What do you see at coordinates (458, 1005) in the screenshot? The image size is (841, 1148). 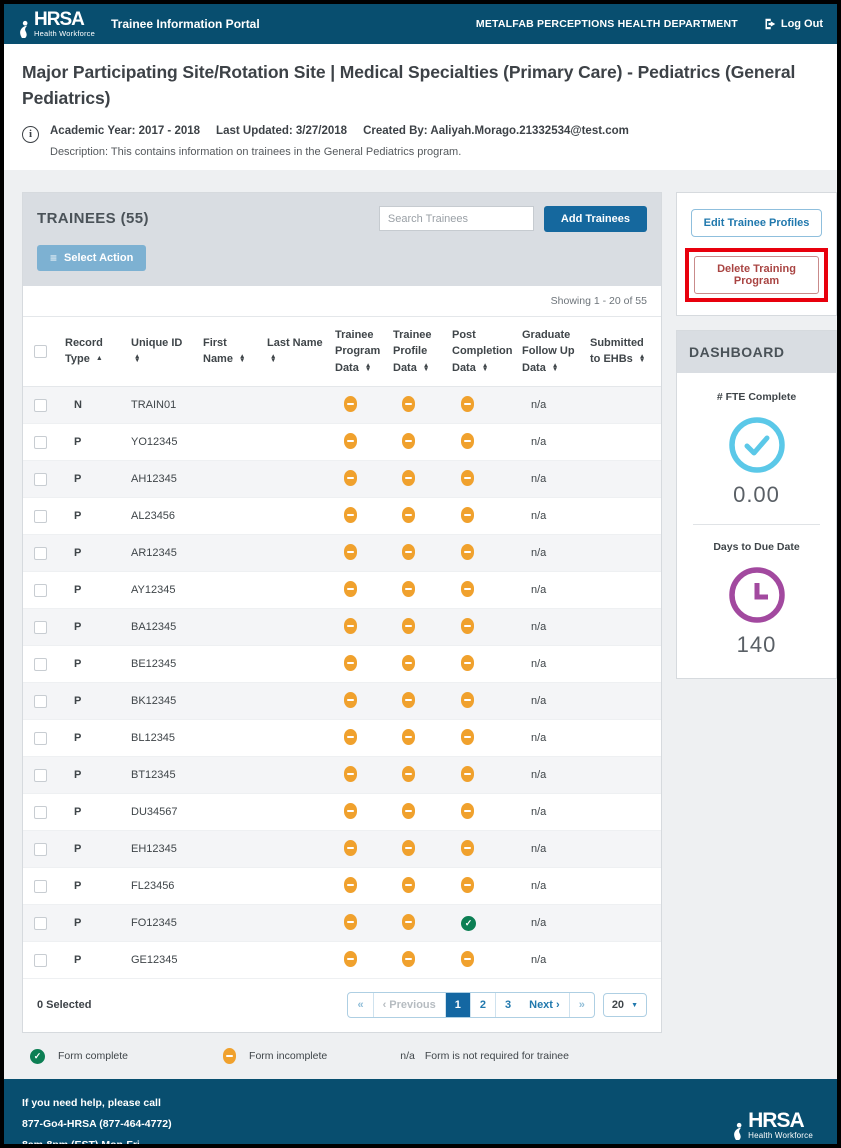 I see `page-button-1: 1` at bounding box center [458, 1005].